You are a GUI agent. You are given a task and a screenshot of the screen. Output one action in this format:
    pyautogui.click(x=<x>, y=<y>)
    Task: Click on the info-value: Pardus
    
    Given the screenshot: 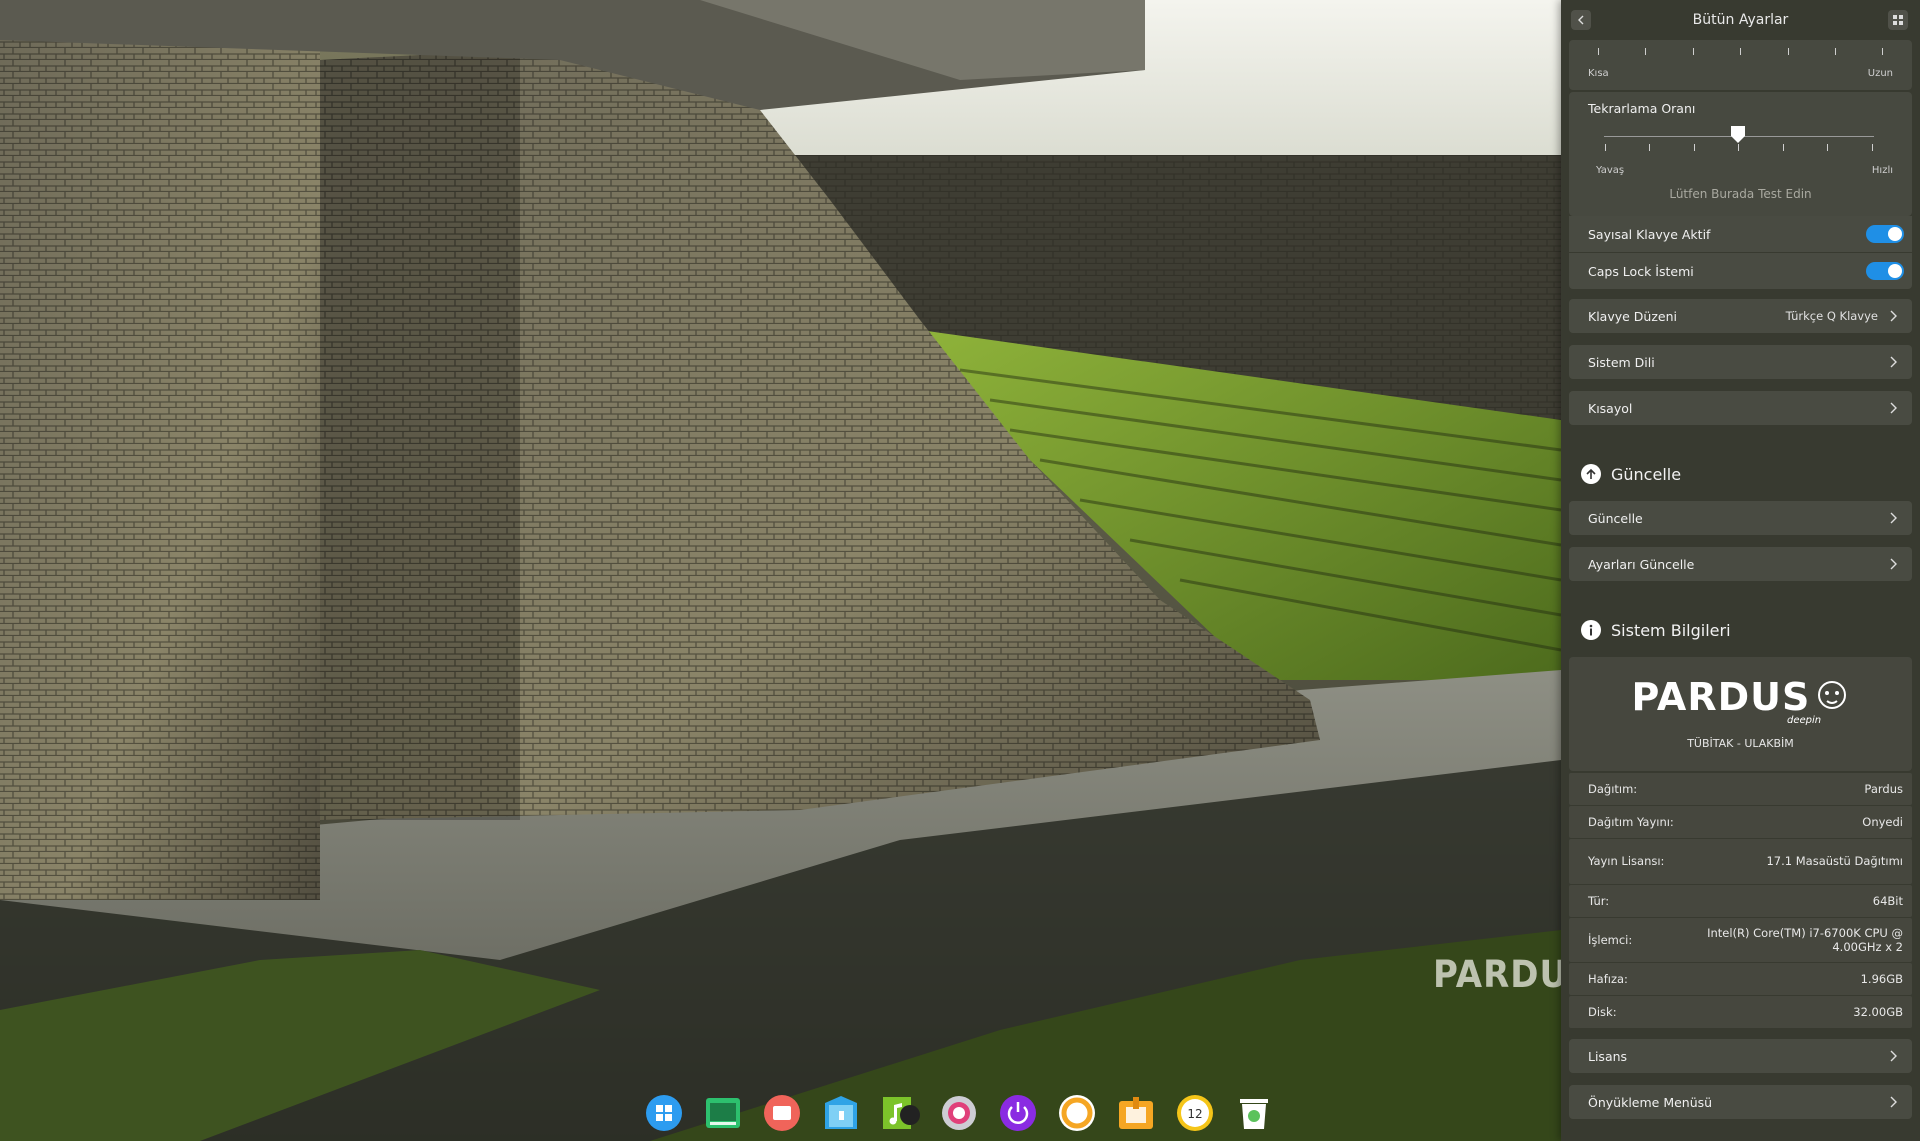 What is the action you would take?
    pyautogui.click(x=1883, y=789)
    